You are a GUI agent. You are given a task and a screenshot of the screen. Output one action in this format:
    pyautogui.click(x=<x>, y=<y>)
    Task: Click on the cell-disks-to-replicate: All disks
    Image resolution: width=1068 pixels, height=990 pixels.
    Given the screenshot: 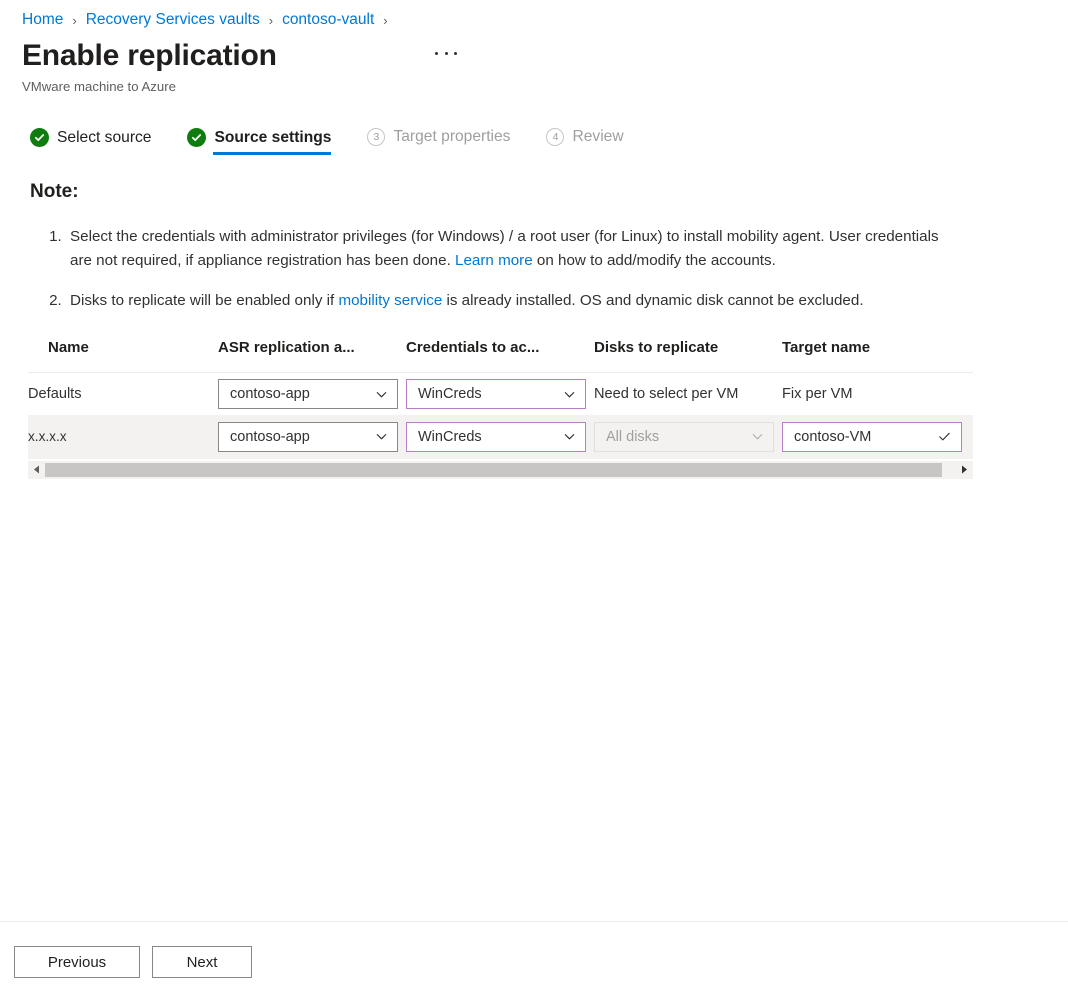 What is the action you would take?
    pyautogui.click(x=688, y=437)
    